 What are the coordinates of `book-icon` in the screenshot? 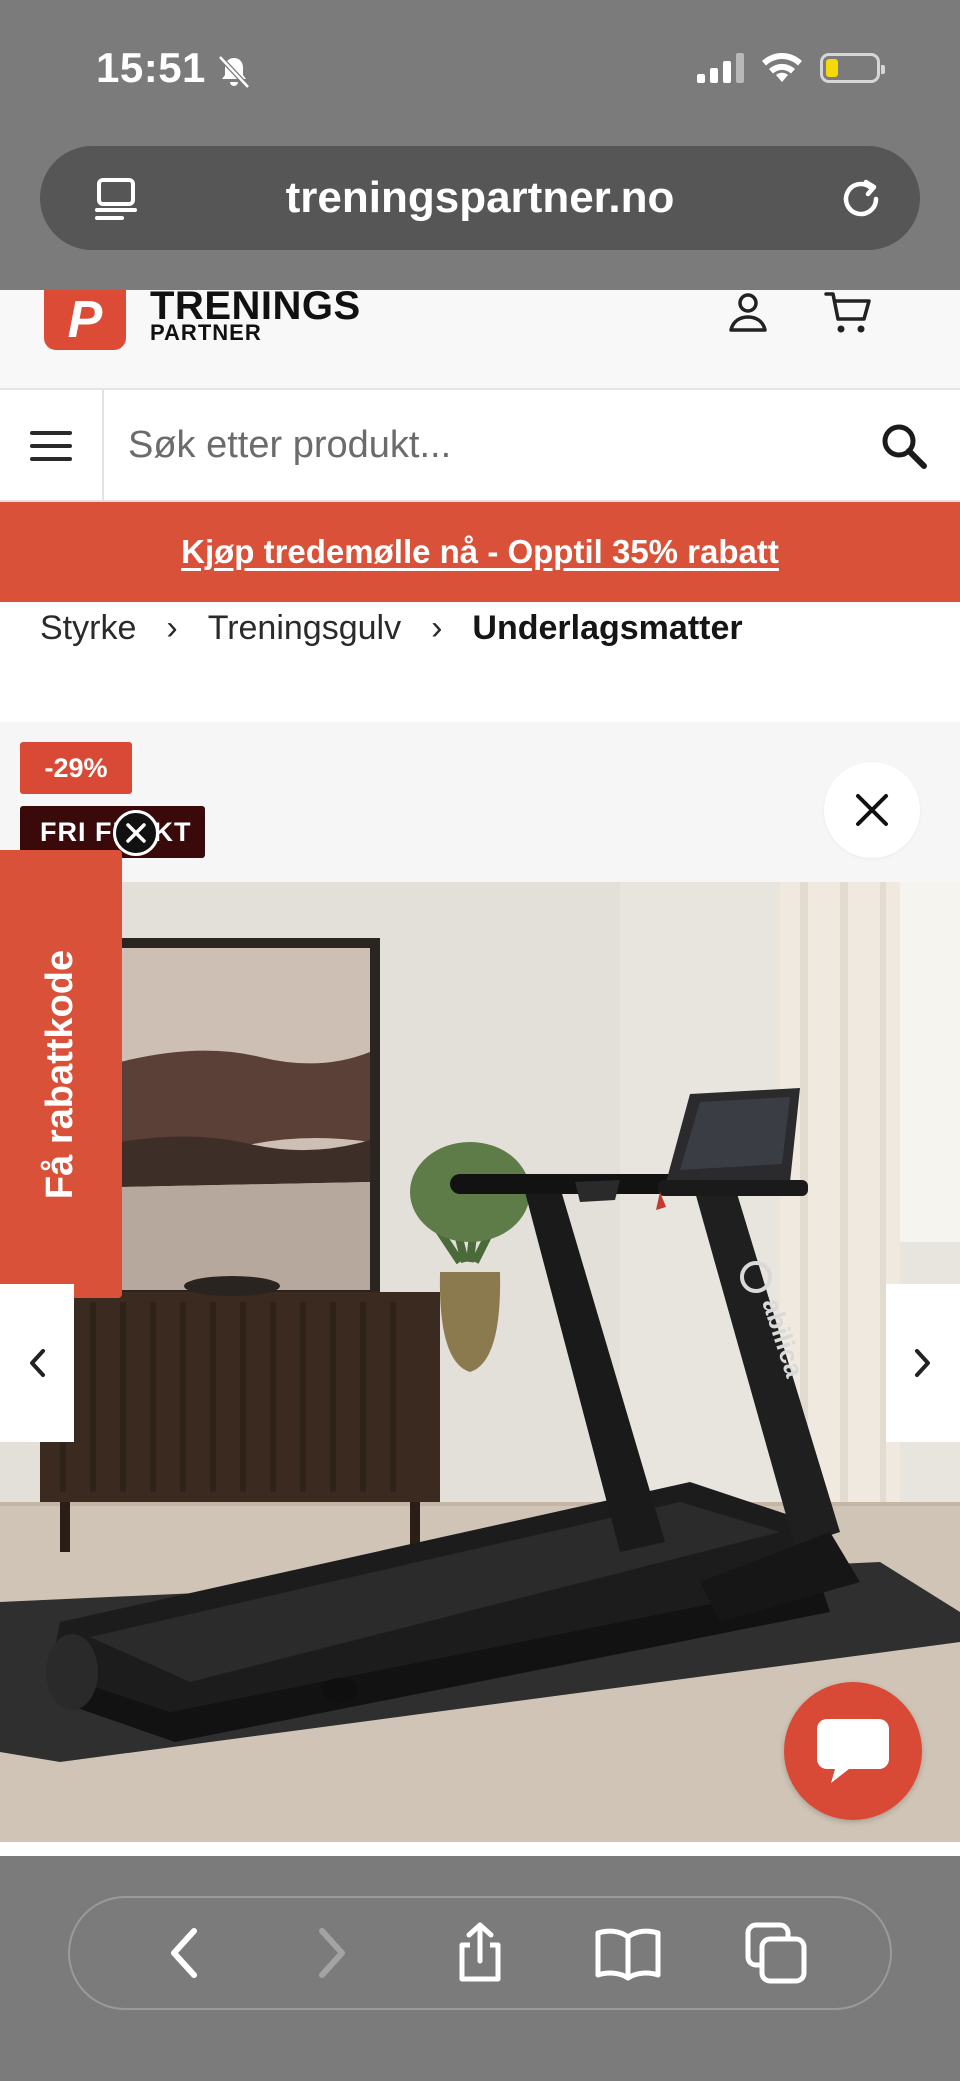 It's located at (628, 1954).